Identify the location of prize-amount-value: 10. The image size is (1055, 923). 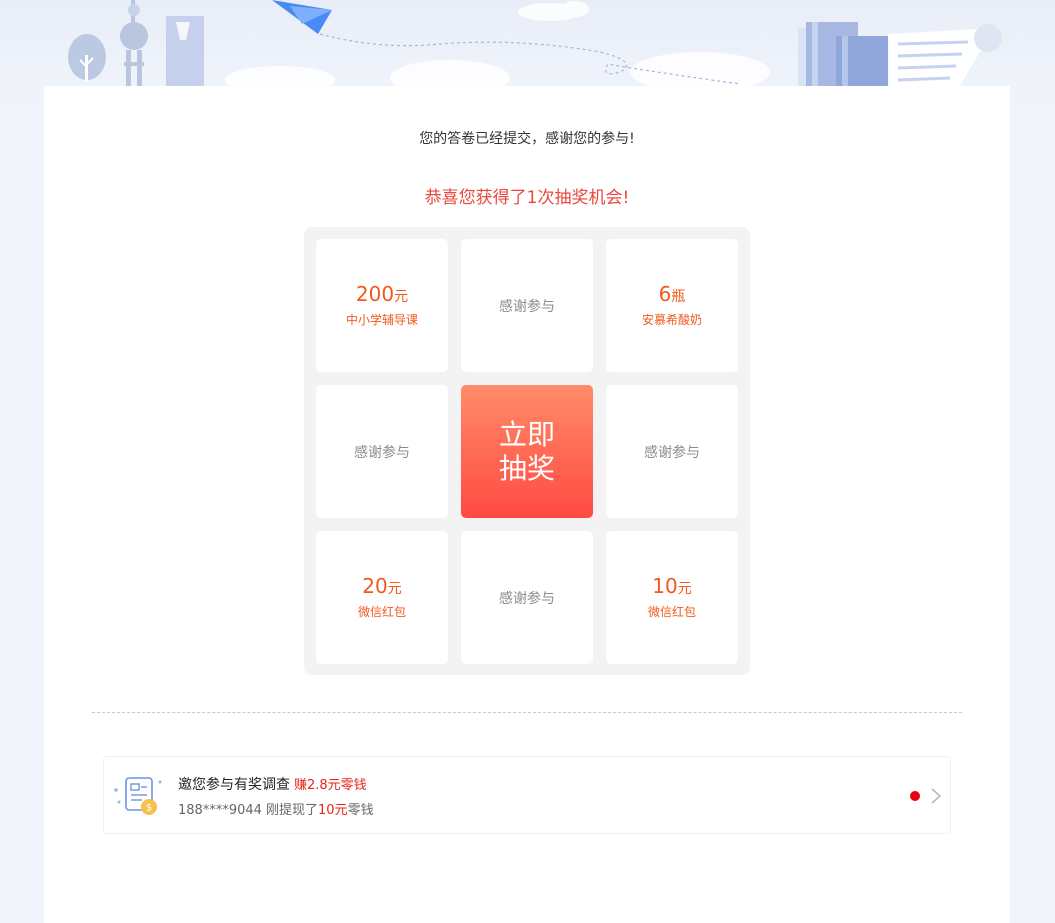
(665, 586).